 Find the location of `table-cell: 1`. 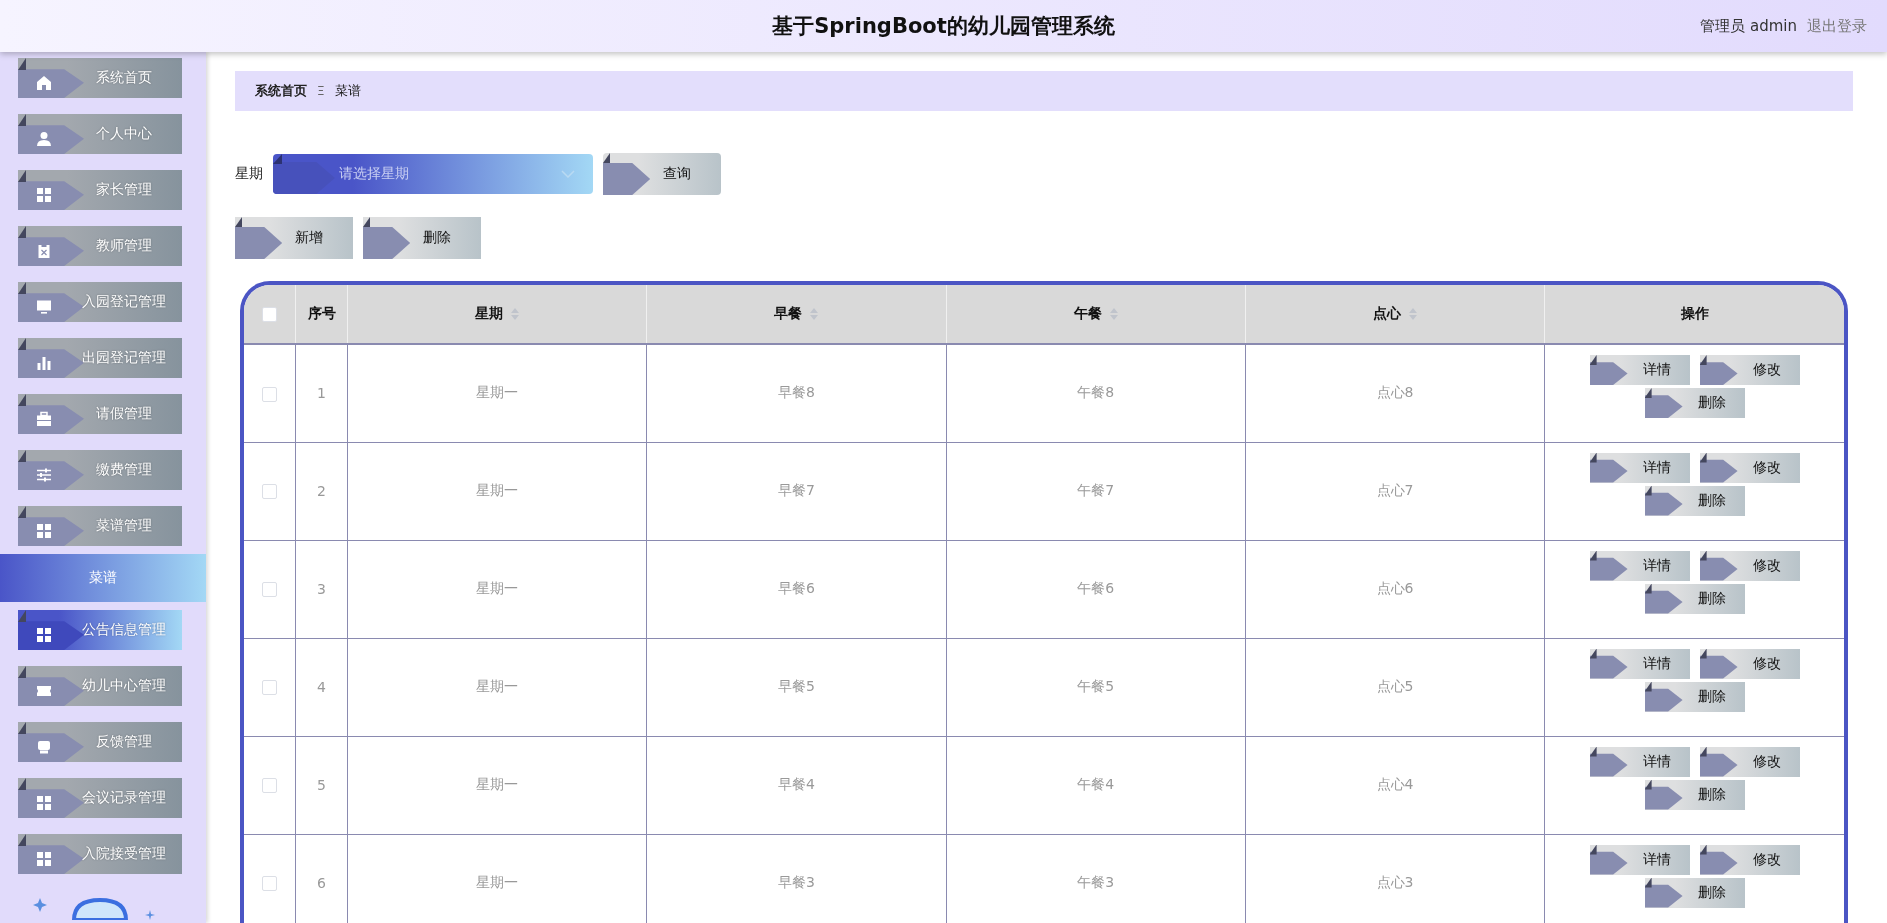

table-cell: 1 is located at coordinates (321, 393).